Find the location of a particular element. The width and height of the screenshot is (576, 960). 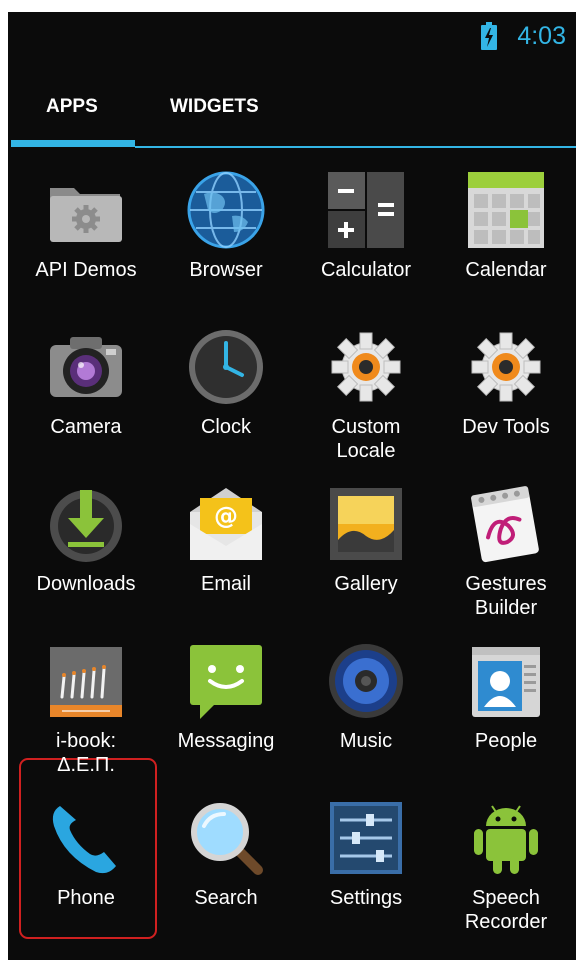

app-label: Camera is located at coordinates (86, 427).